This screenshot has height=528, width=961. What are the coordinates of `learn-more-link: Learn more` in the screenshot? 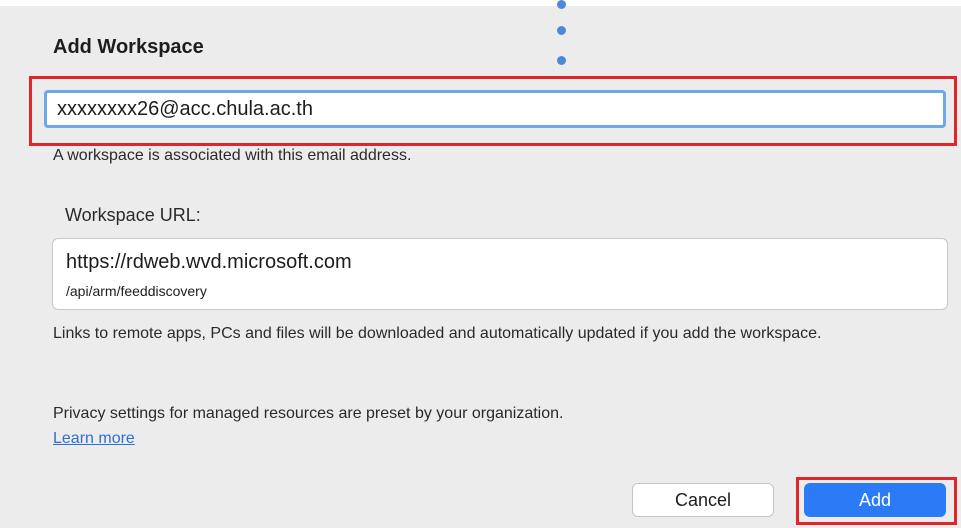 It's located at (94, 439).